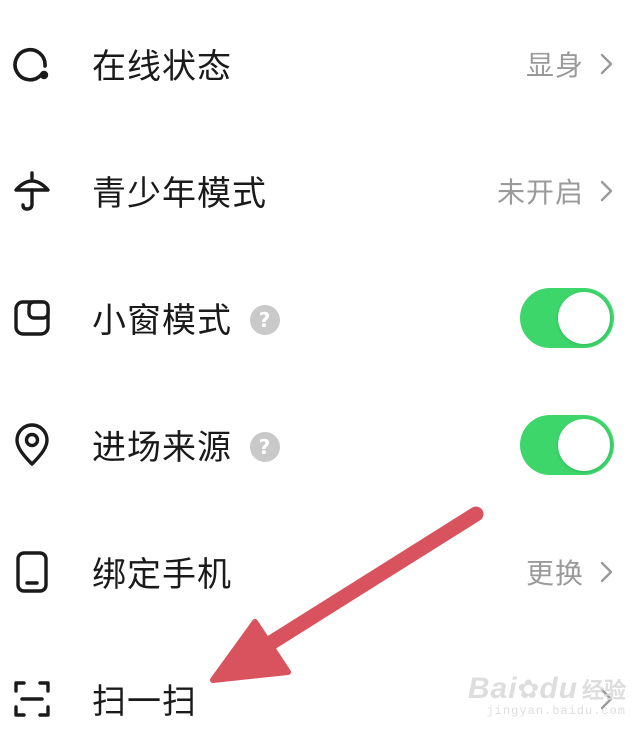 This screenshot has width=644, height=732. What do you see at coordinates (32, 64) in the screenshot?
I see `online-status-icon` at bounding box center [32, 64].